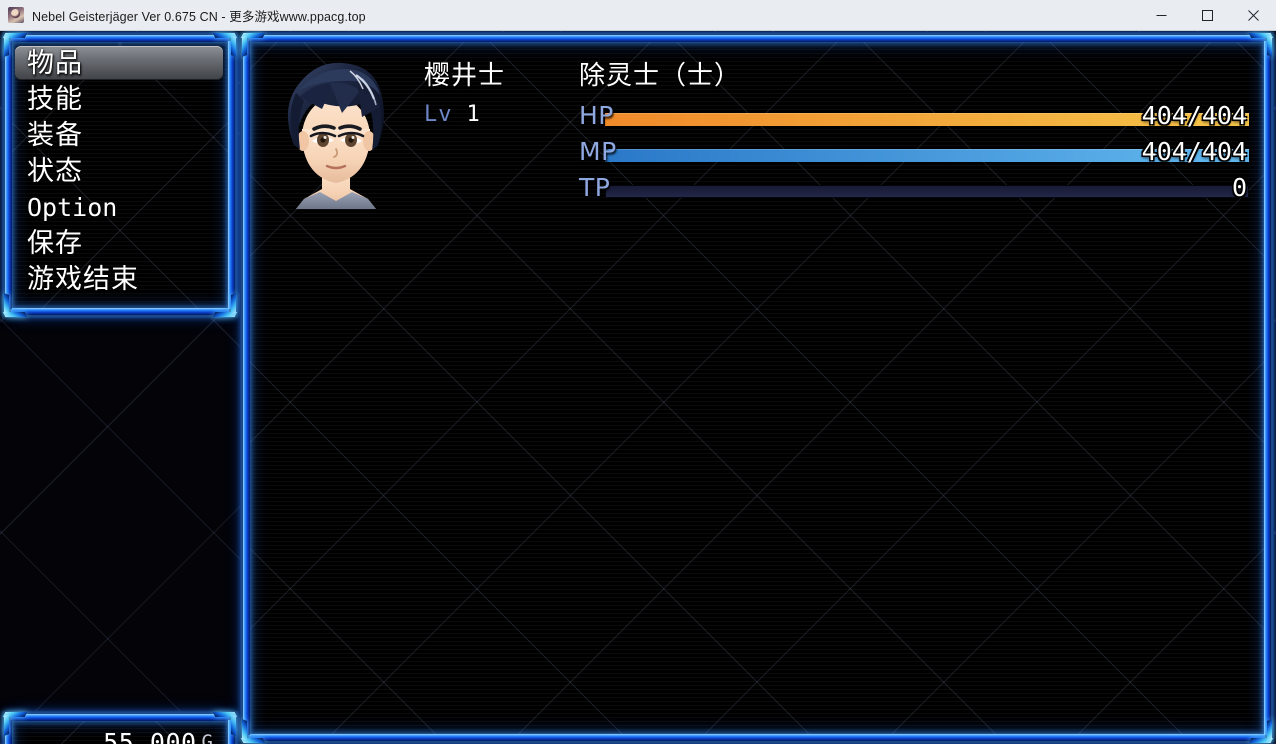  I want to click on character-stats-column: 除灵士（士） HP 404/404 MP 404/404 TP 0, so click(914, 132).